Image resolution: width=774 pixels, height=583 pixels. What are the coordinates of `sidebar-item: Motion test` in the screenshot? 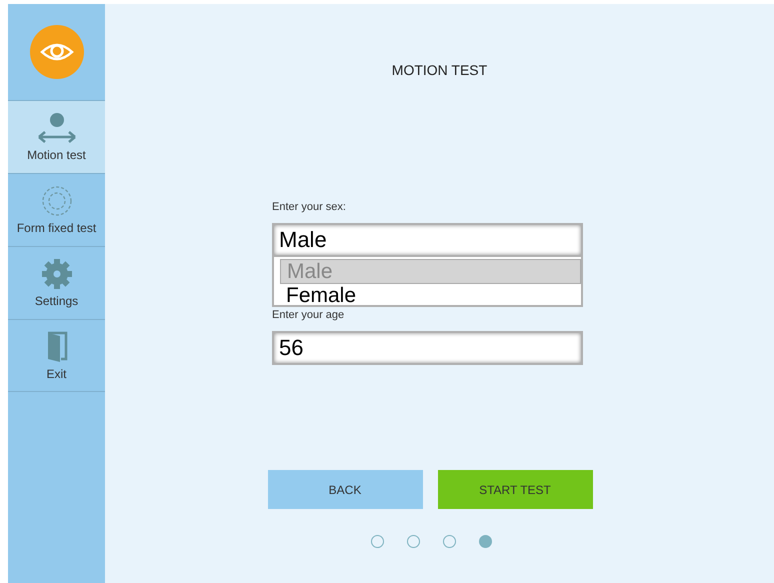 It's located at (56, 136).